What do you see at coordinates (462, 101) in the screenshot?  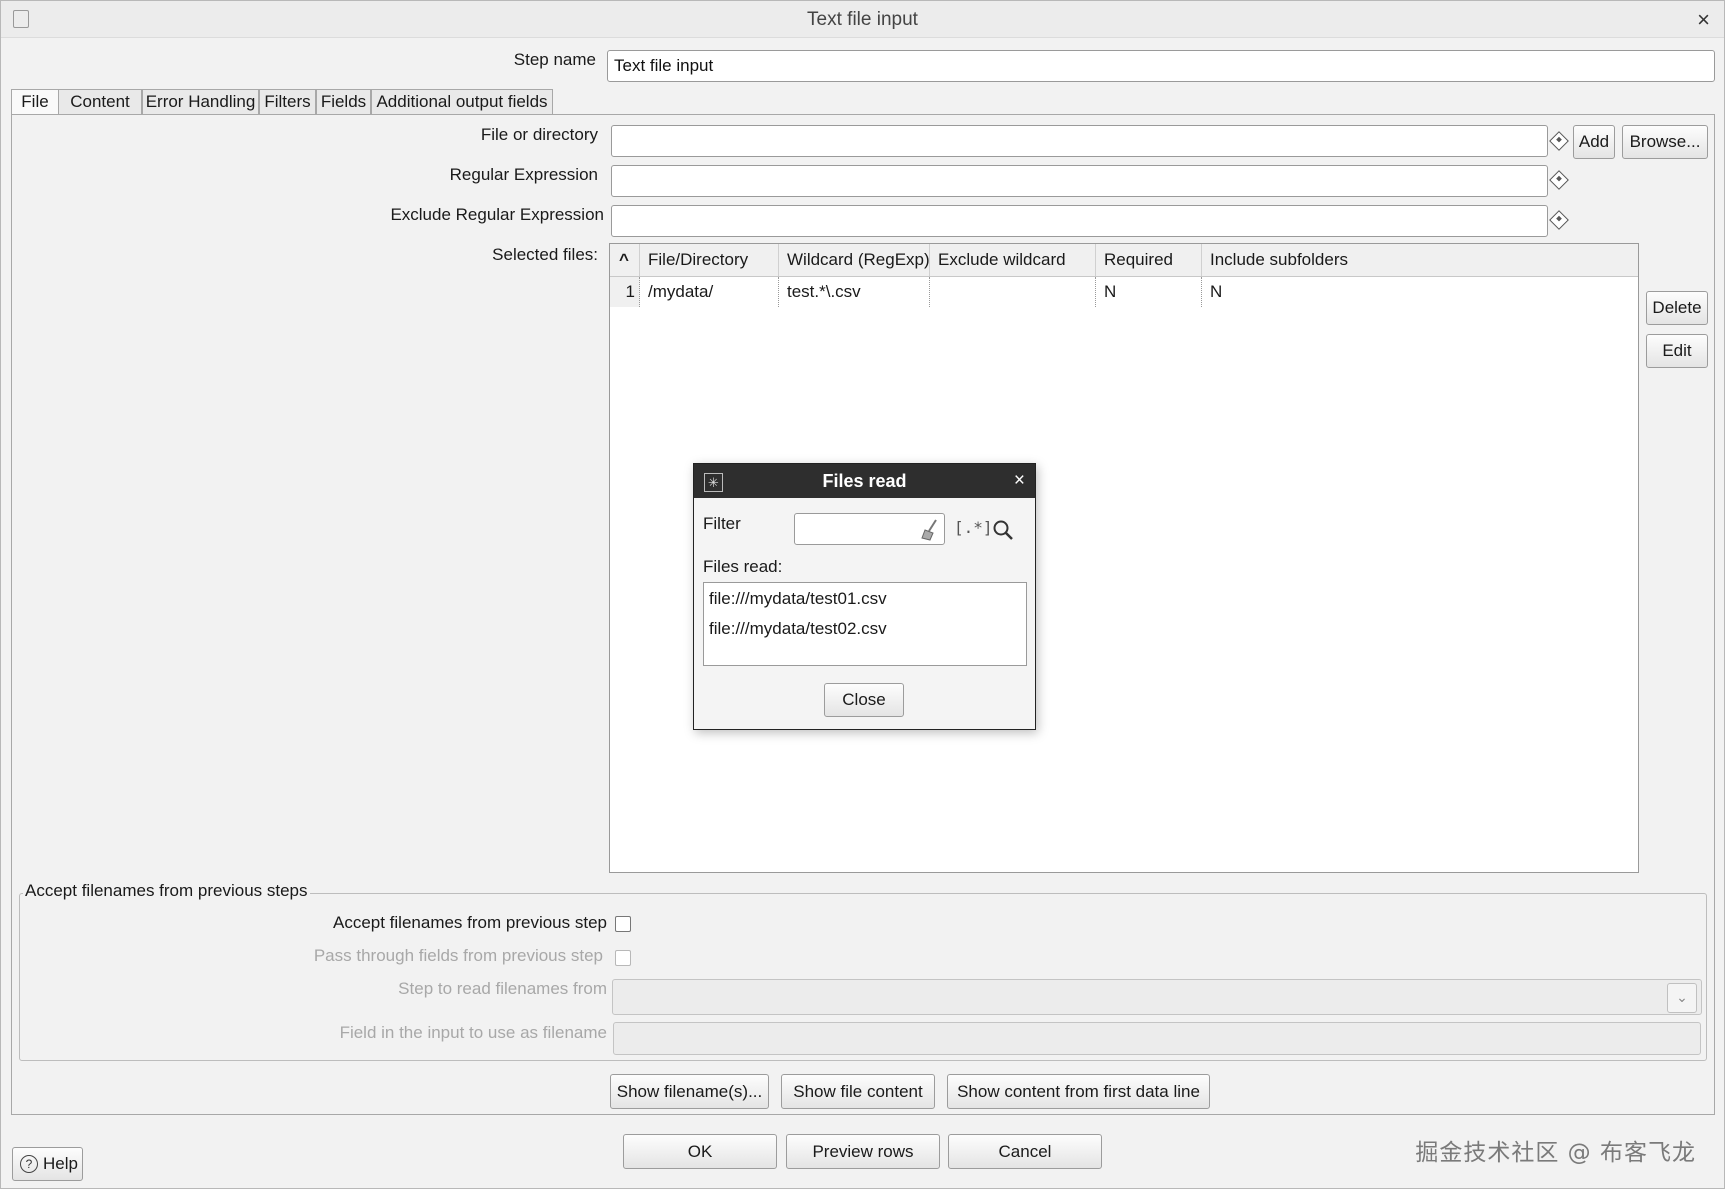 I see `tab-additional-output-fields: Additional output fields` at bounding box center [462, 101].